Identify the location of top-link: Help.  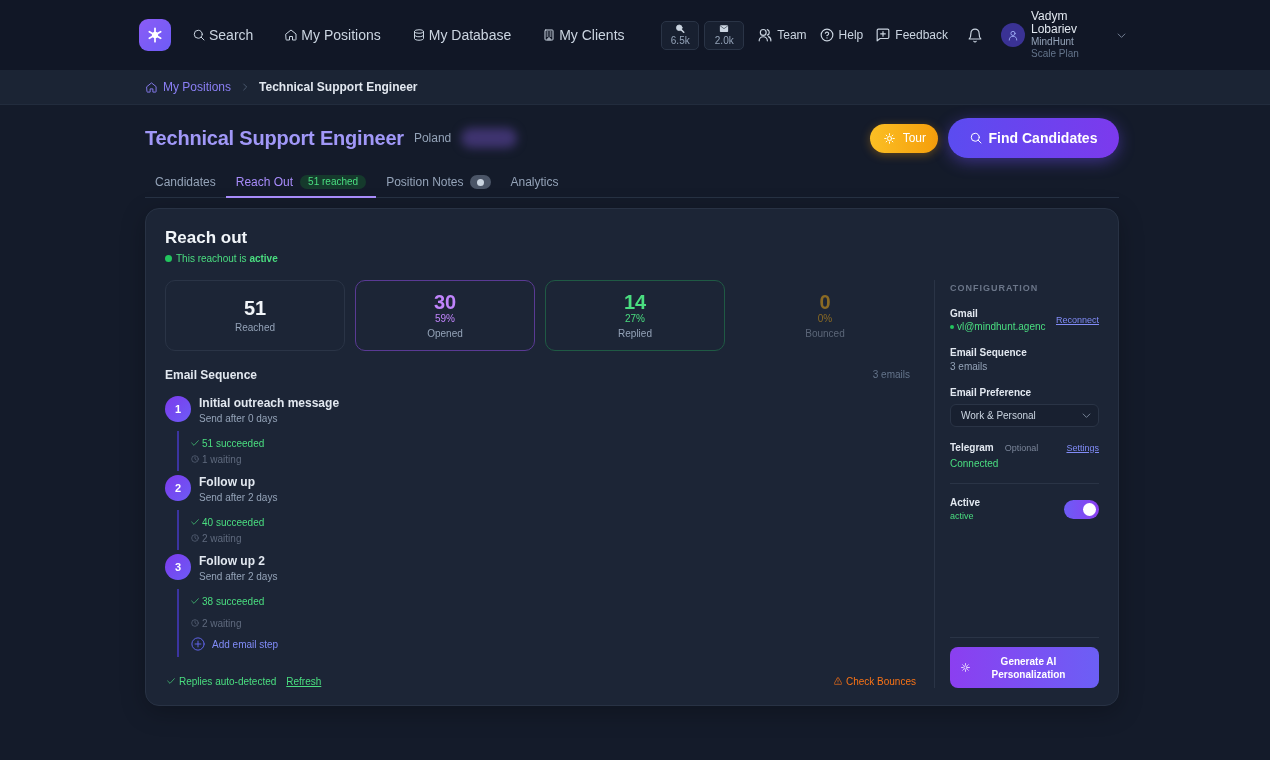
(841, 35).